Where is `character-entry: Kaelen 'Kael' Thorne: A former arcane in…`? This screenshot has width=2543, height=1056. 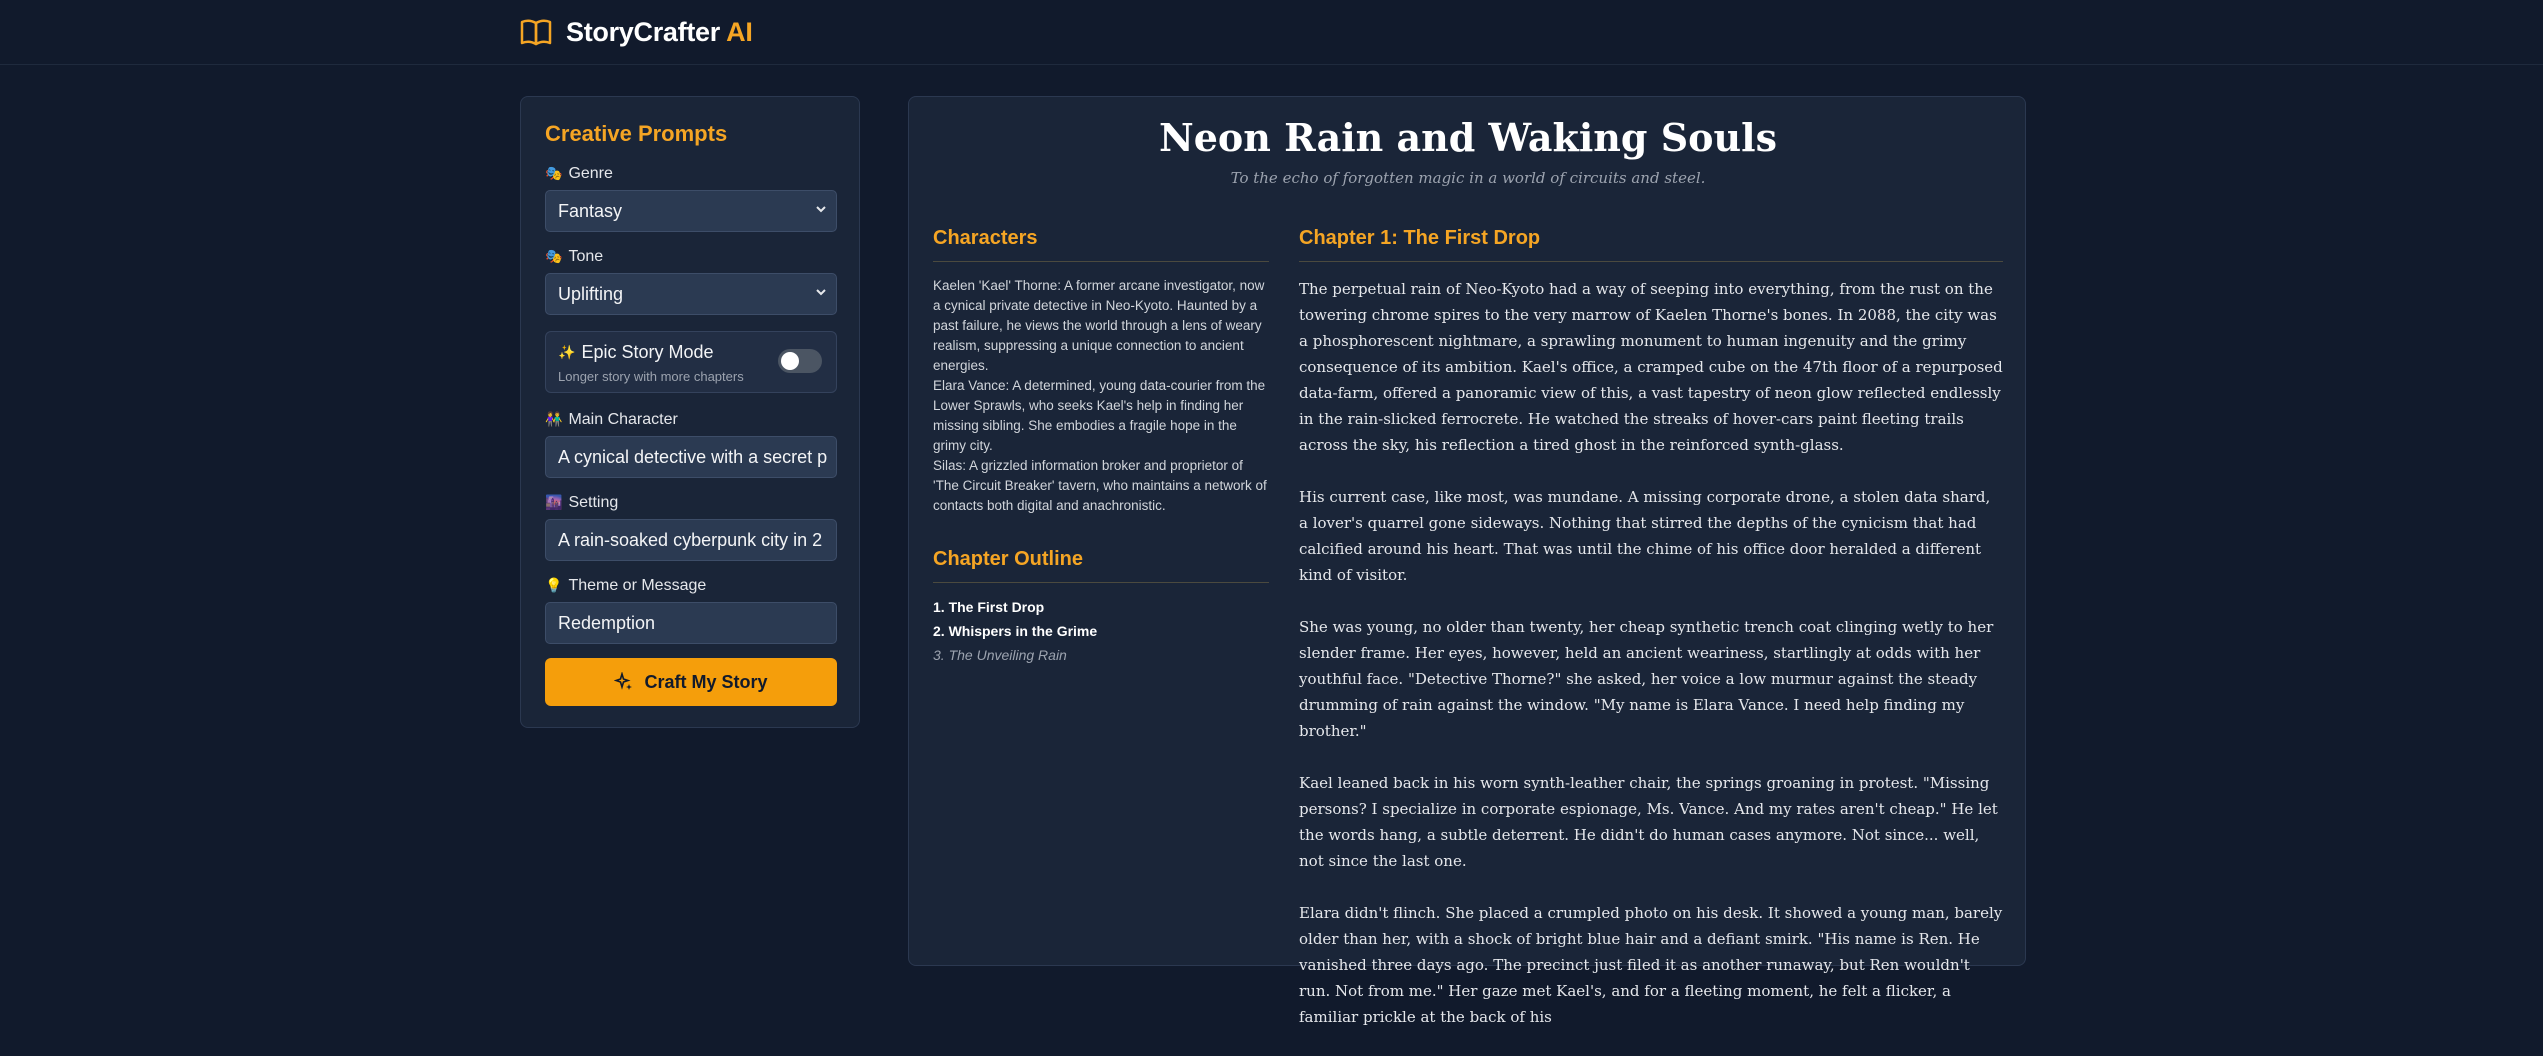 character-entry: Kaelen 'Kael' Thorne: A former arcane in… is located at coordinates (1099, 325).